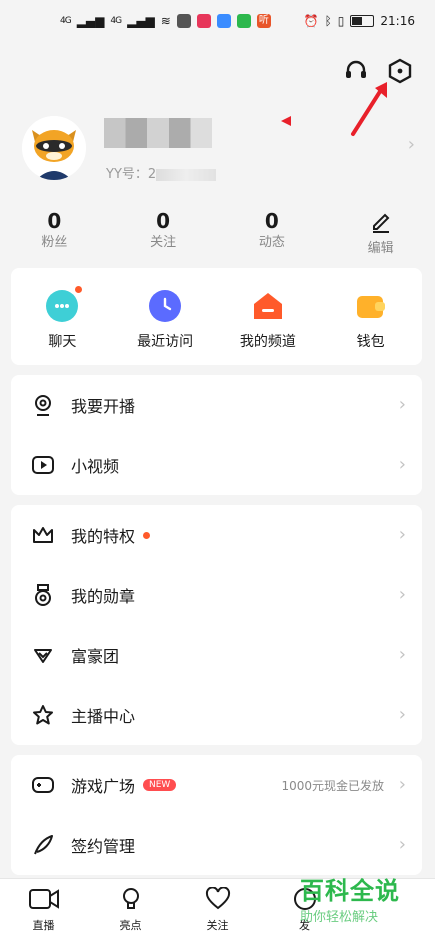 The height and width of the screenshot is (940, 435). I want to click on star-icon, so click(43, 715).